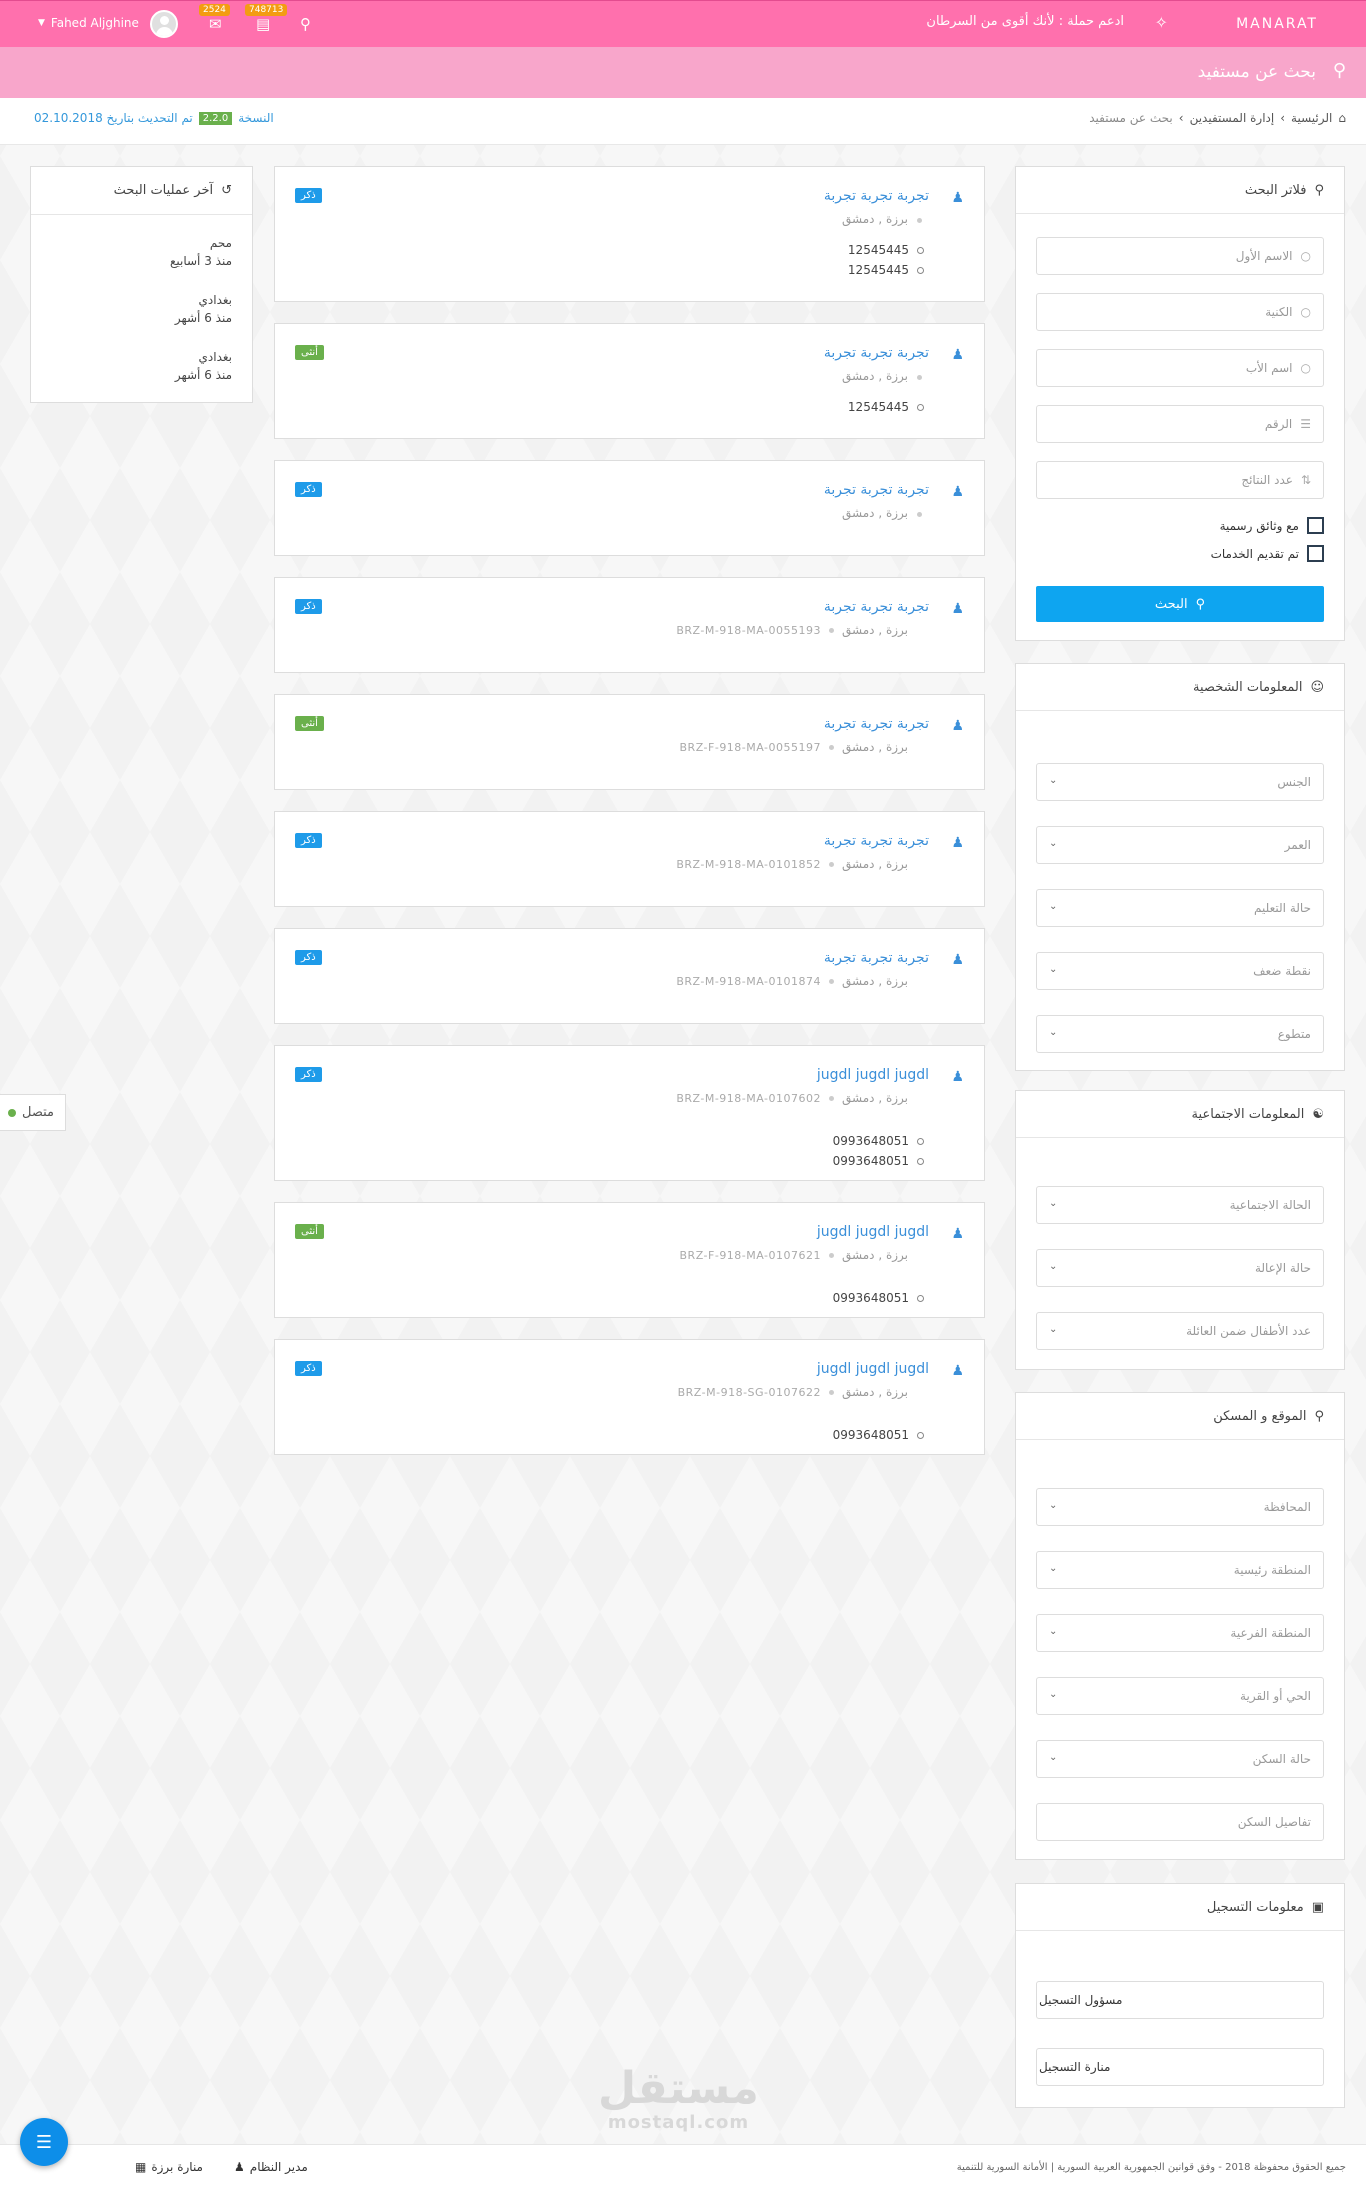 This screenshot has width=1366, height=2191. What do you see at coordinates (1180, 2000) in the screenshot?
I see `registration-officer-input: مسؤول التسجيل` at bounding box center [1180, 2000].